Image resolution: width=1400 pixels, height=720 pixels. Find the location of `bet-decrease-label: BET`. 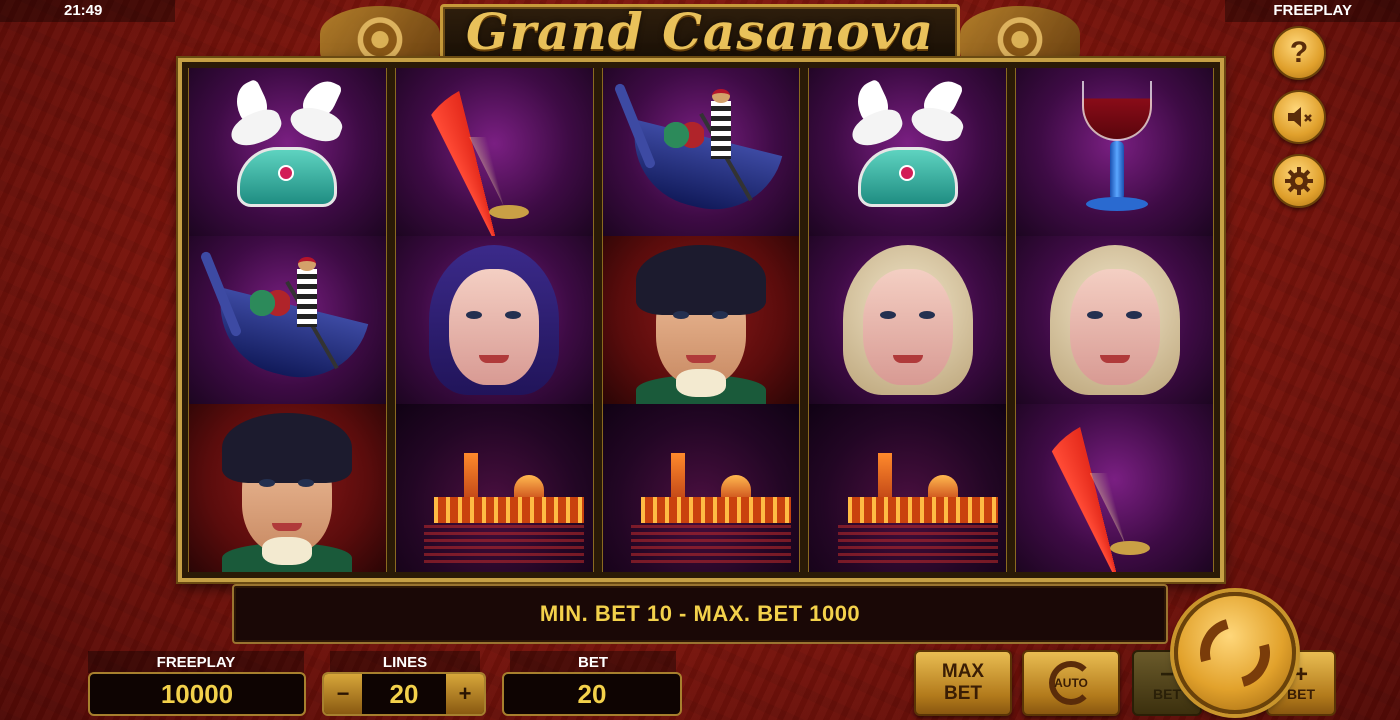

bet-decrease-label: BET is located at coordinates (1167, 694).